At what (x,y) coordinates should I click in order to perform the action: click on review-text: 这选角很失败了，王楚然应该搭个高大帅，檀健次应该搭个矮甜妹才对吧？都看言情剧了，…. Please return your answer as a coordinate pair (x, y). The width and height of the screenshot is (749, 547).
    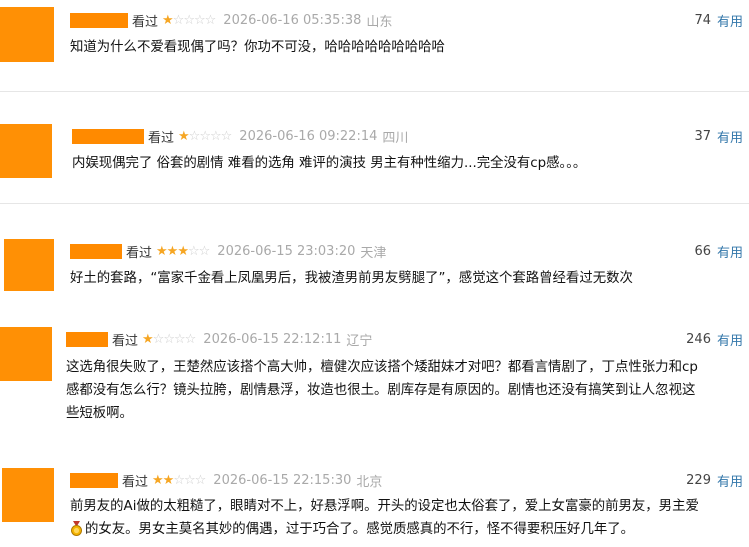
    Looking at the image, I should click on (406, 390).